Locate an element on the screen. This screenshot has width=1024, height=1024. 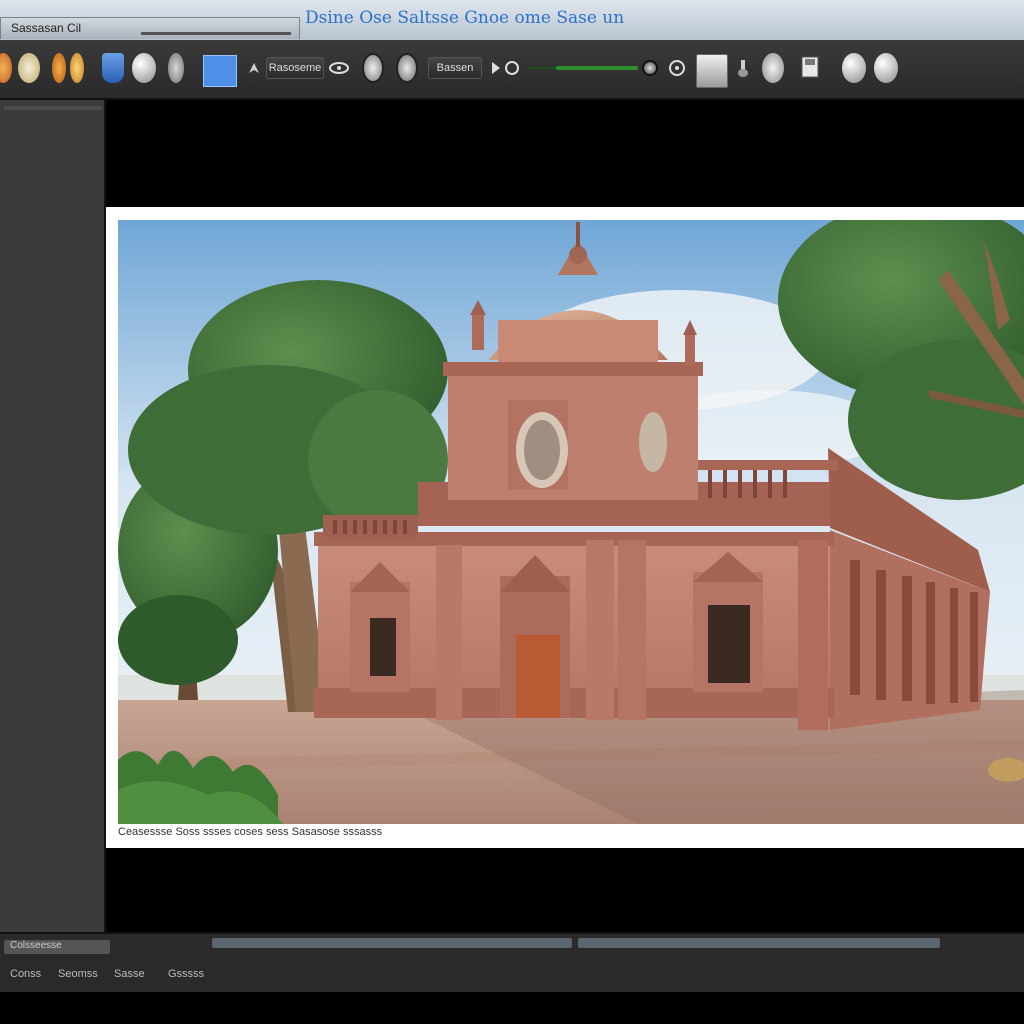
bucket-icon is located at coordinates (773, 68).